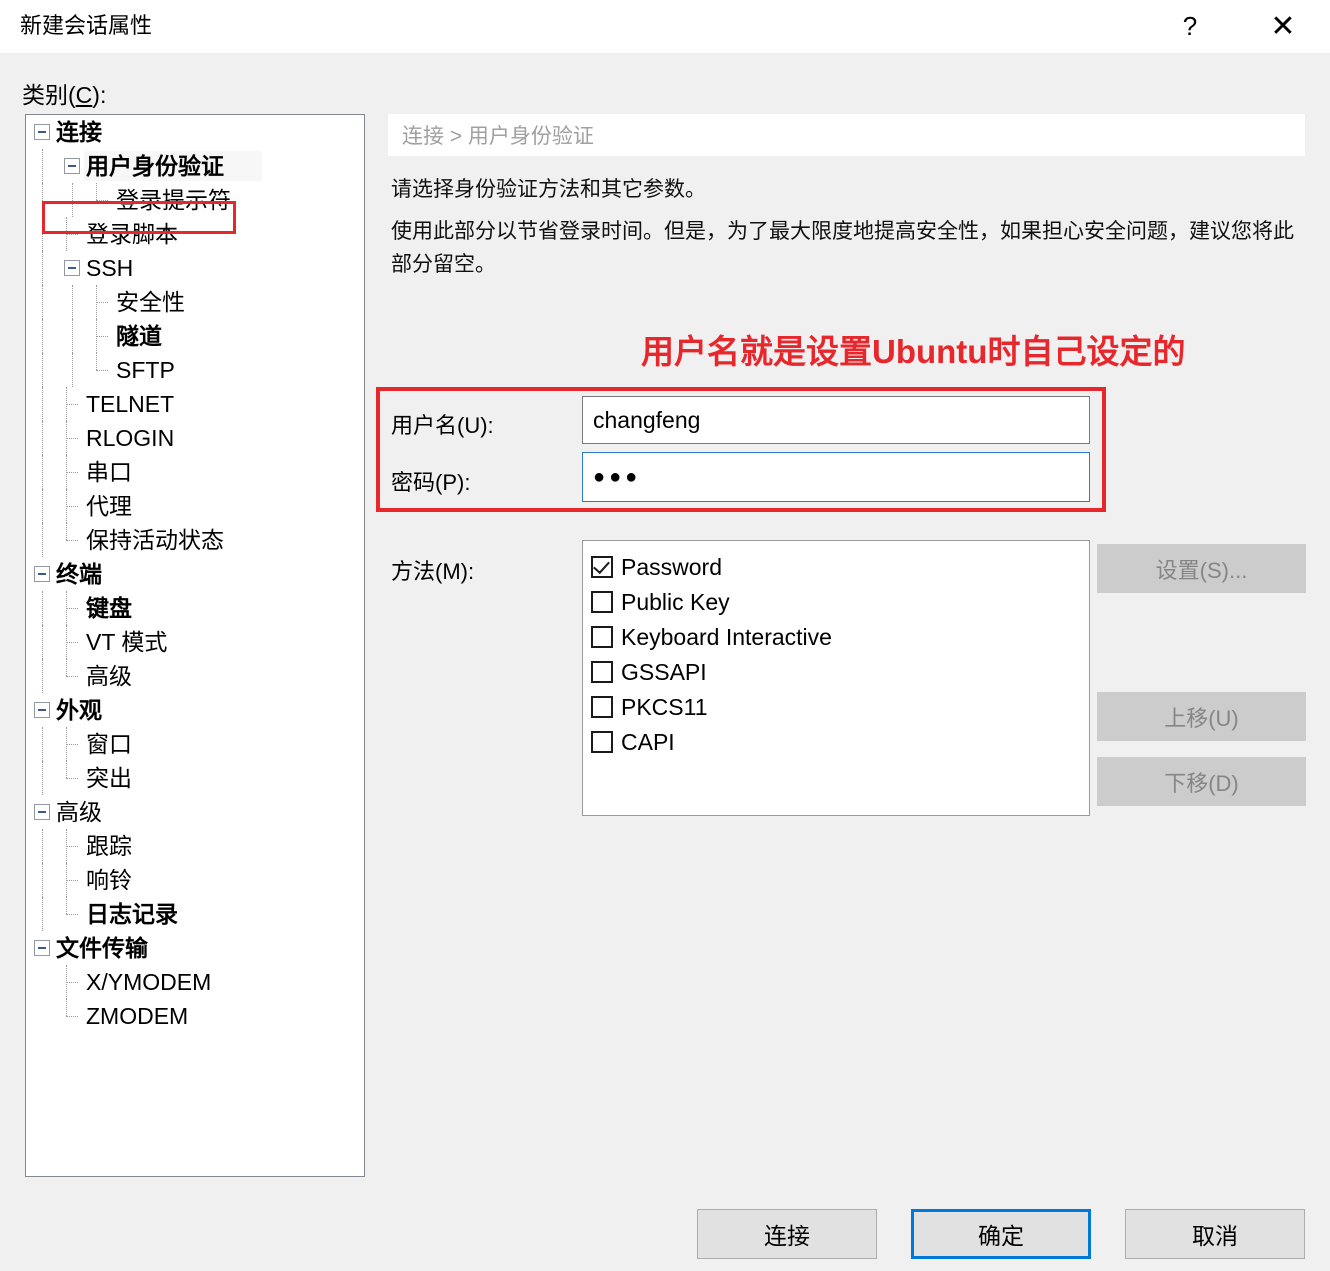  What do you see at coordinates (109, 506) in the screenshot?
I see `sidebar-item-label: 代理` at bounding box center [109, 506].